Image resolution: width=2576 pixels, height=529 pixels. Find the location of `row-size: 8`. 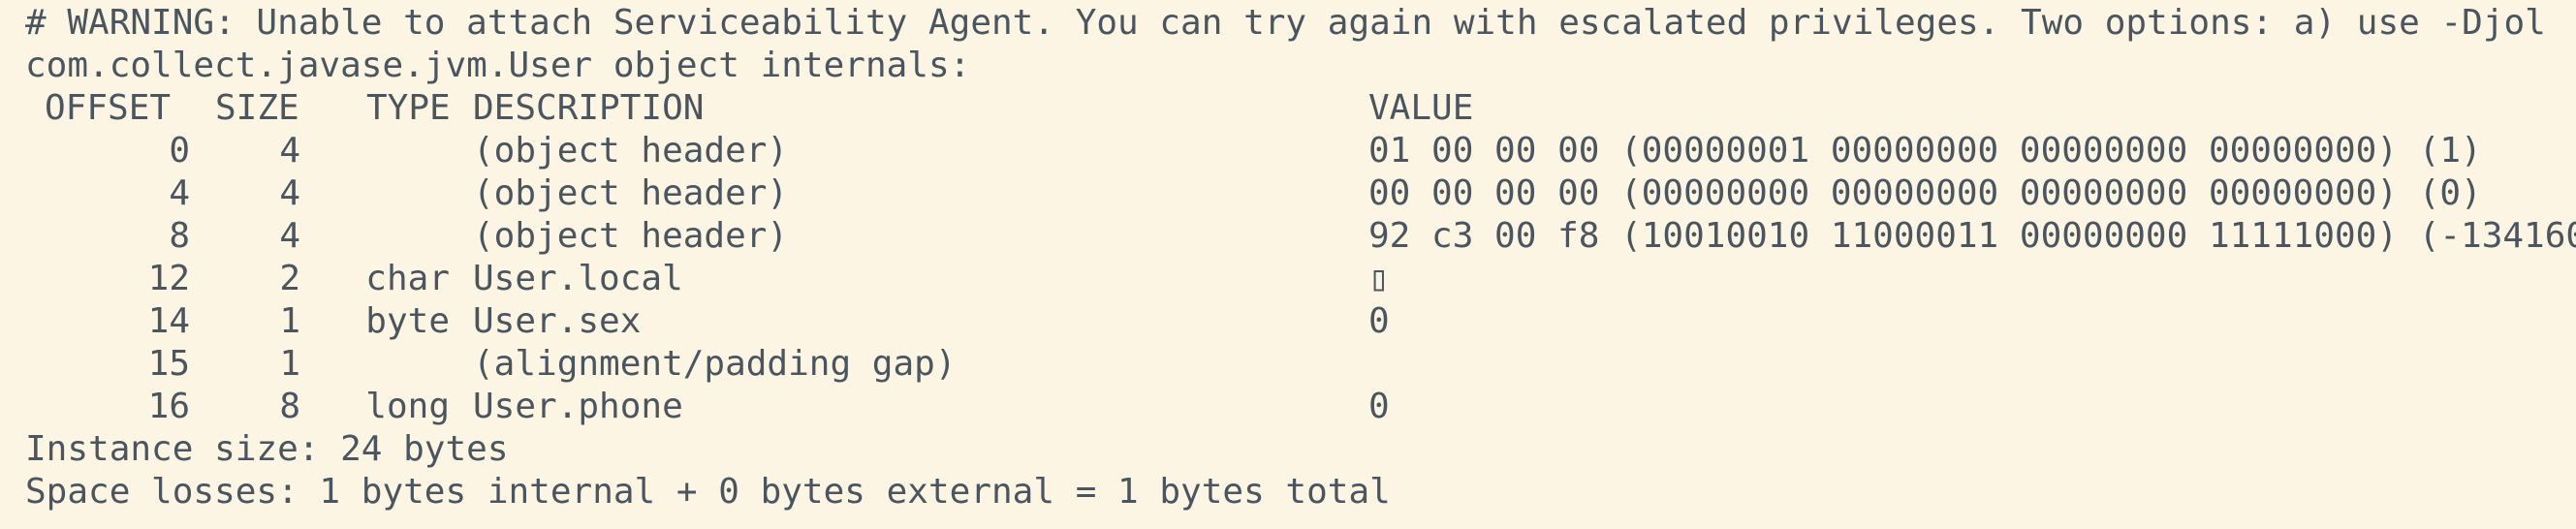

row-size: 8 is located at coordinates (289, 407).